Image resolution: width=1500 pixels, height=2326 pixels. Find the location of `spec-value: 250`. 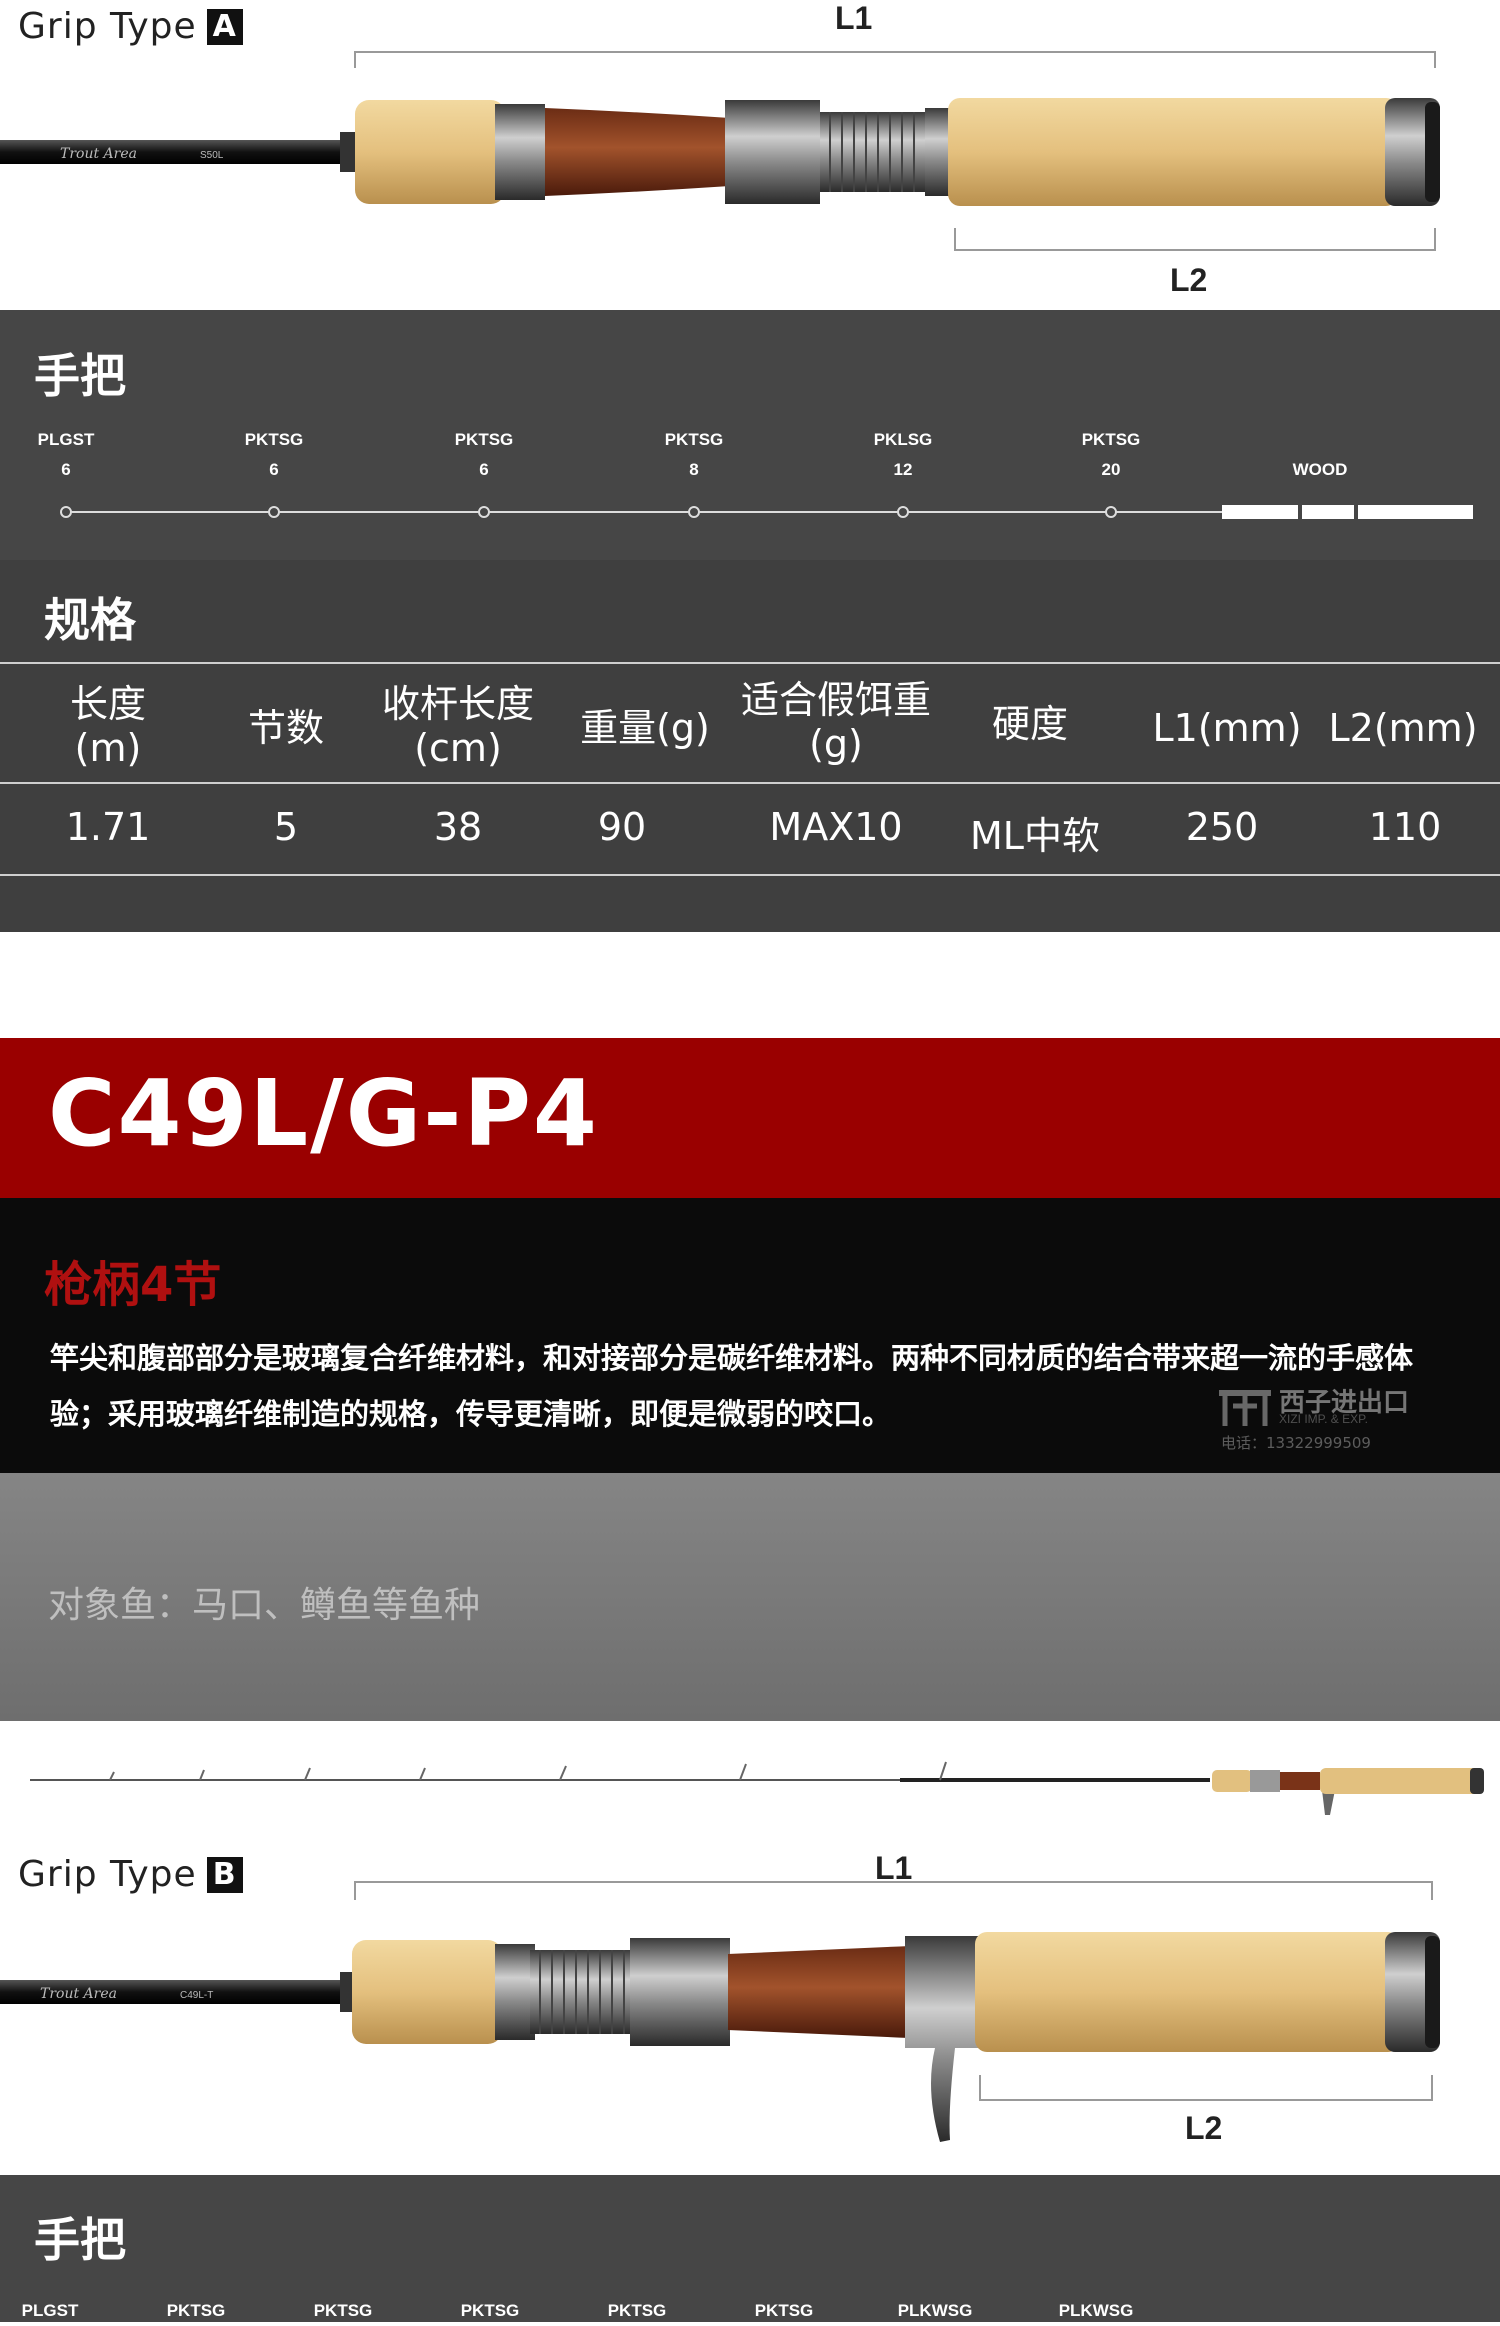

spec-value: 250 is located at coordinates (1222, 827).